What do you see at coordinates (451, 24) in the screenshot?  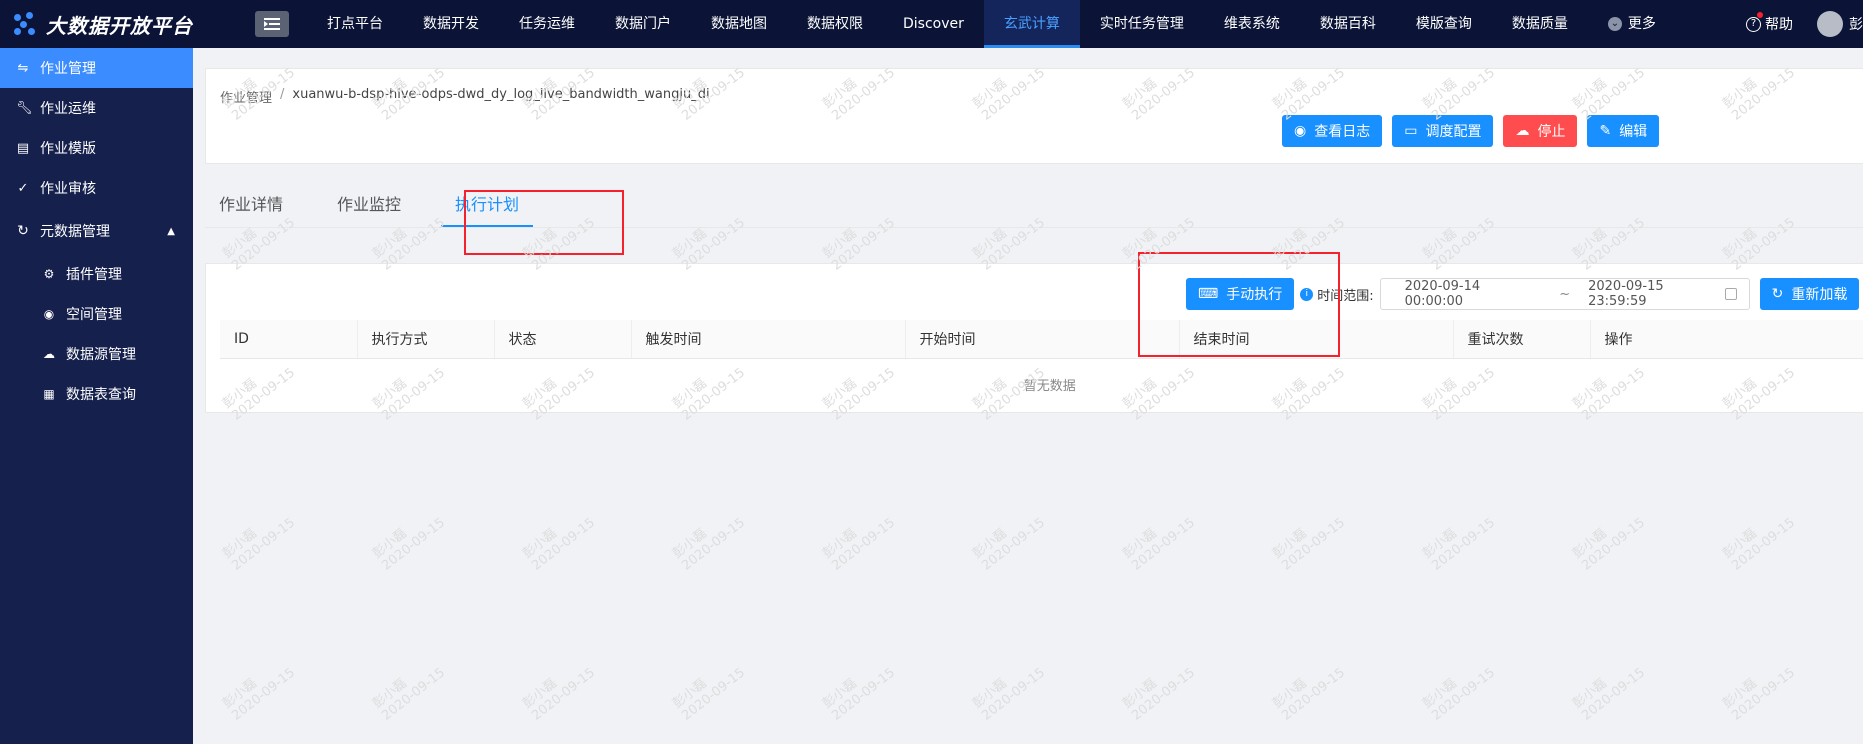 I see `nav-item: 数据开发` at bounding box center [451, 24].